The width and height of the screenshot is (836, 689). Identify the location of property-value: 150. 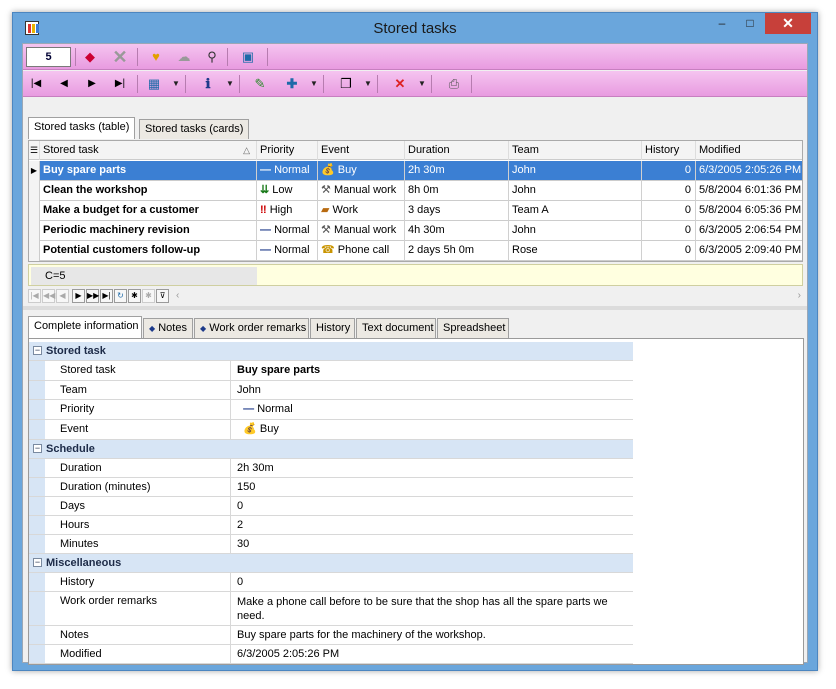
(433, 487).